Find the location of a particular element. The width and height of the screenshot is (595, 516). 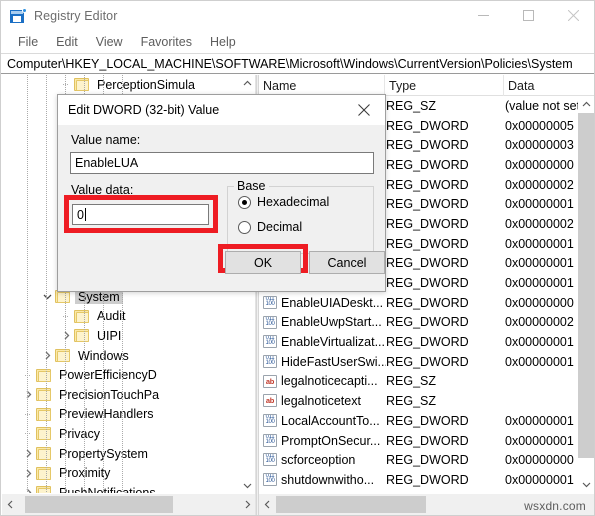

list-vertical-scrollbar is located at coordinates (586, 294).